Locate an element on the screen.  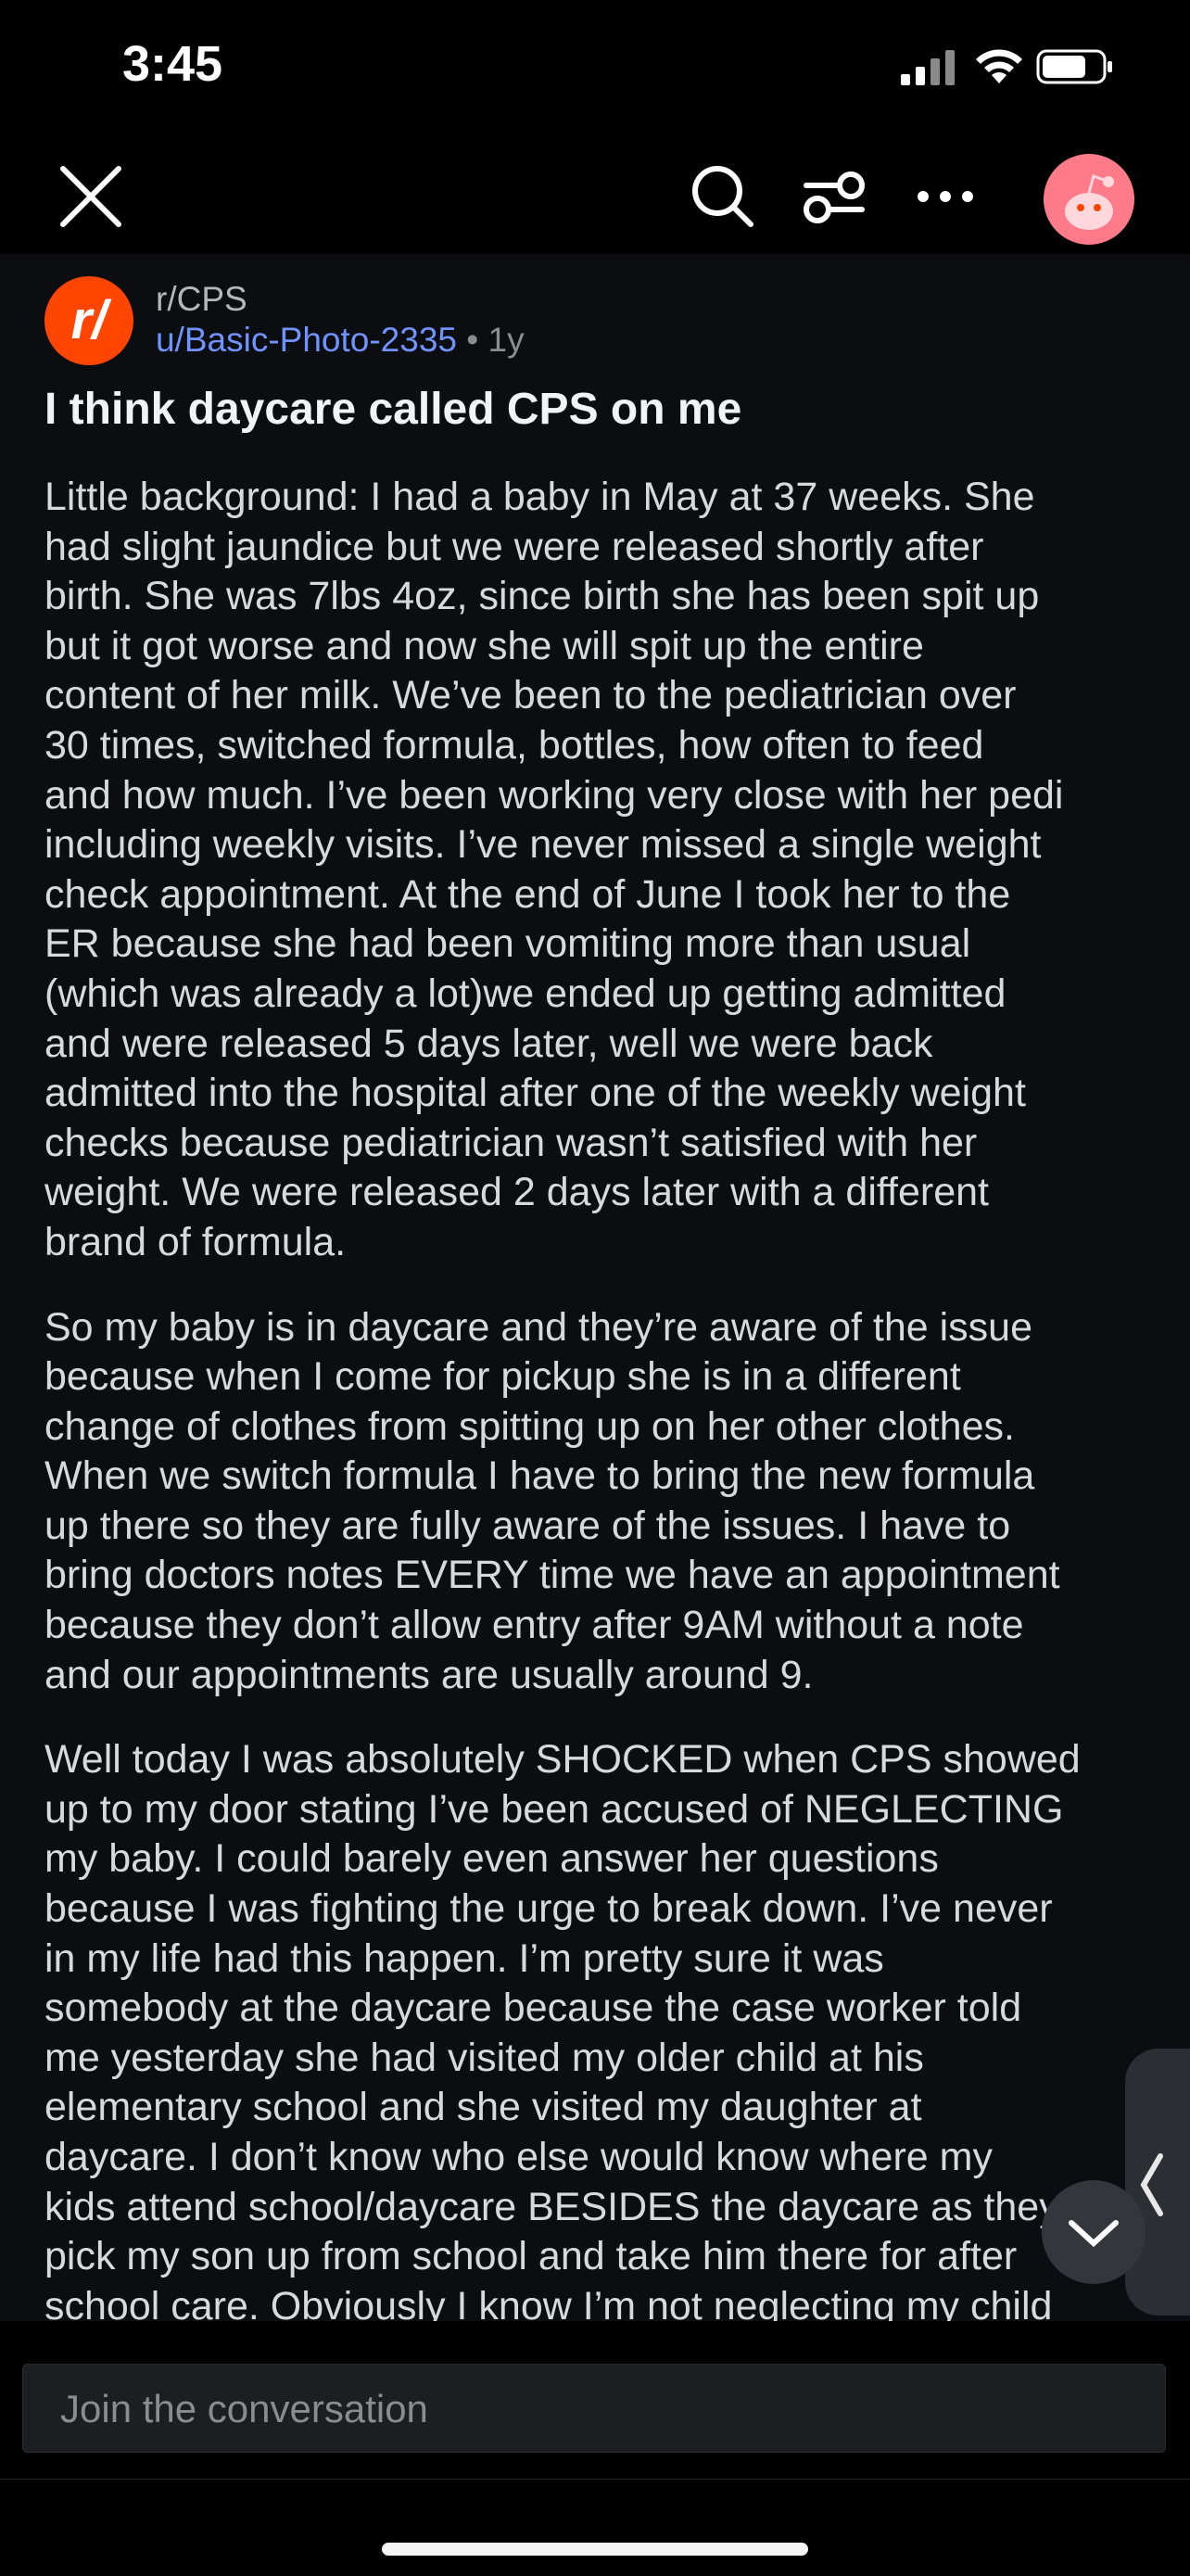
home-indicator is located at coordinates (595, 2549).